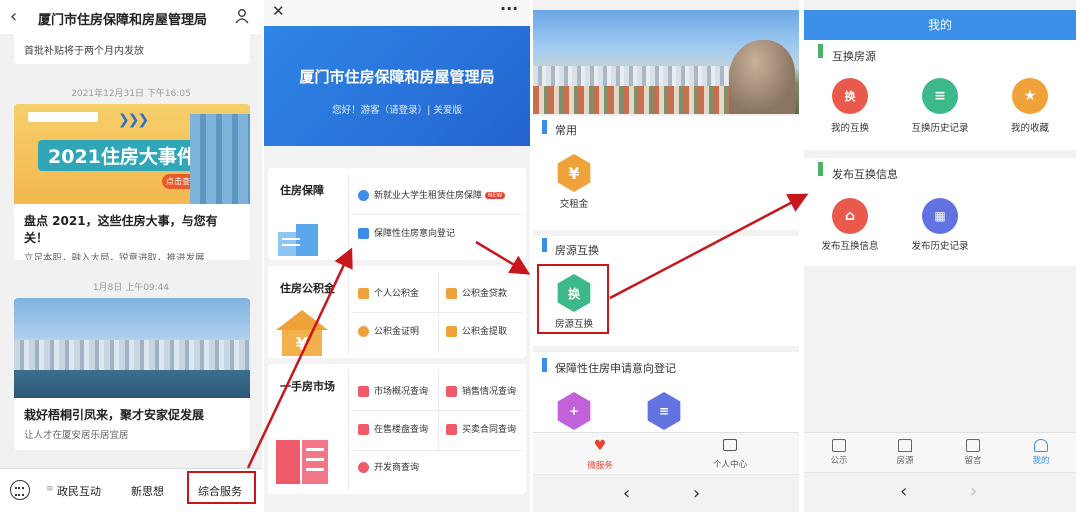  I want to click on item-label: 开发商查询, so click(397, 468).